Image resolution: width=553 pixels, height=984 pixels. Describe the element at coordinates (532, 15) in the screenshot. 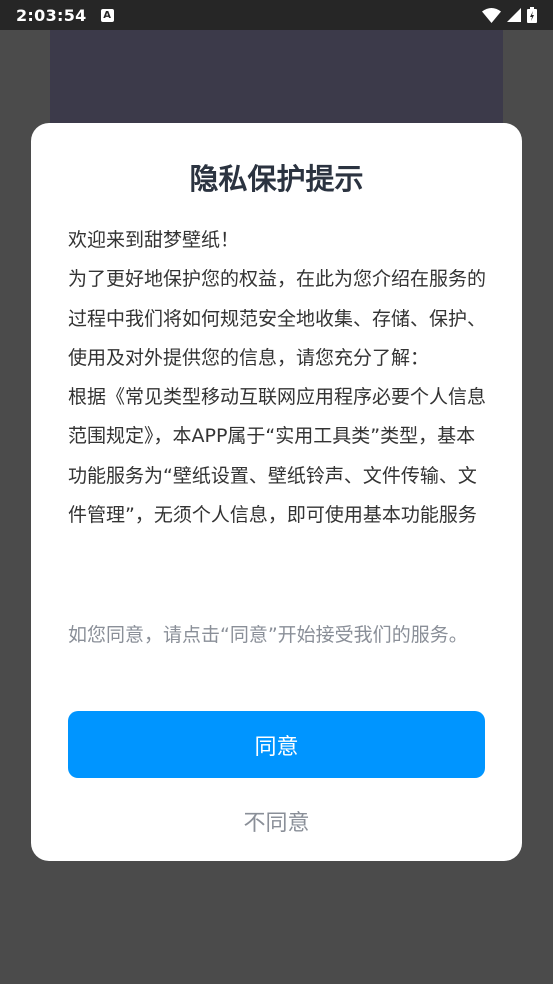

I see `battery-icon` at that location.